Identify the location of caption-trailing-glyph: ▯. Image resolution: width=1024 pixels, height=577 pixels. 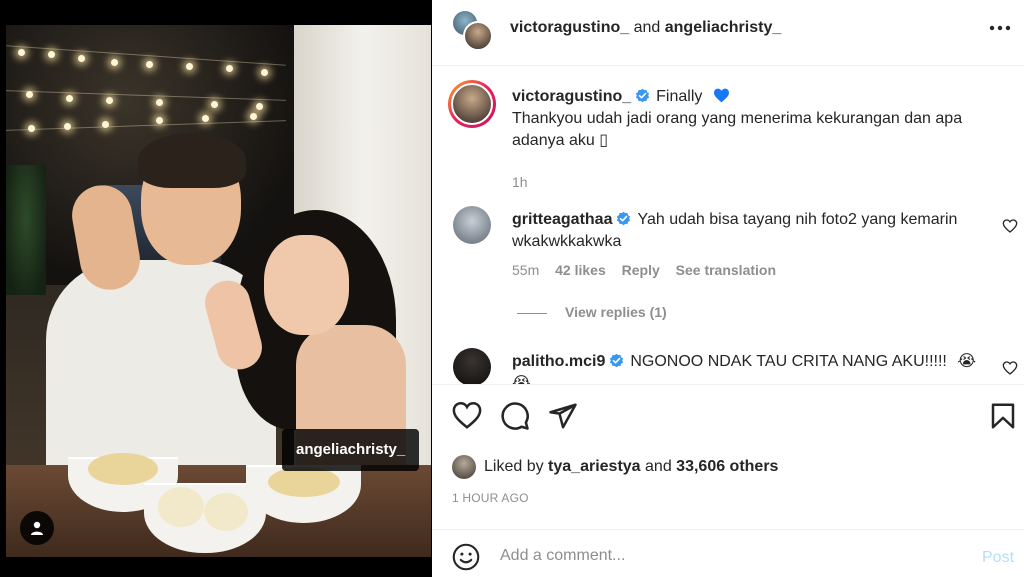
(603, 140).